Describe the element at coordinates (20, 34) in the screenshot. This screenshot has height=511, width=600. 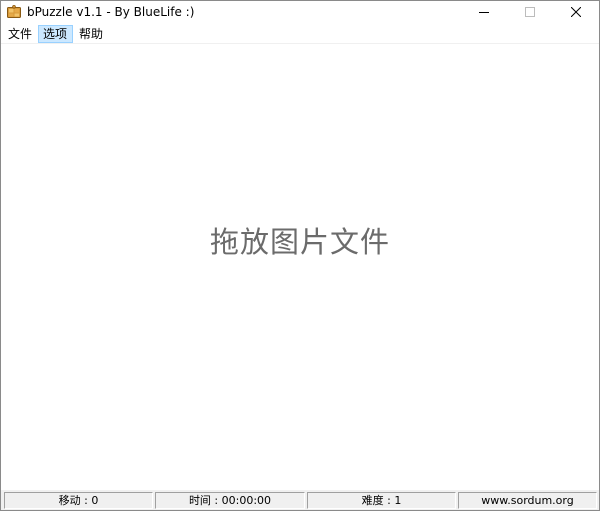
I see `menu-file: 文件` at that location.